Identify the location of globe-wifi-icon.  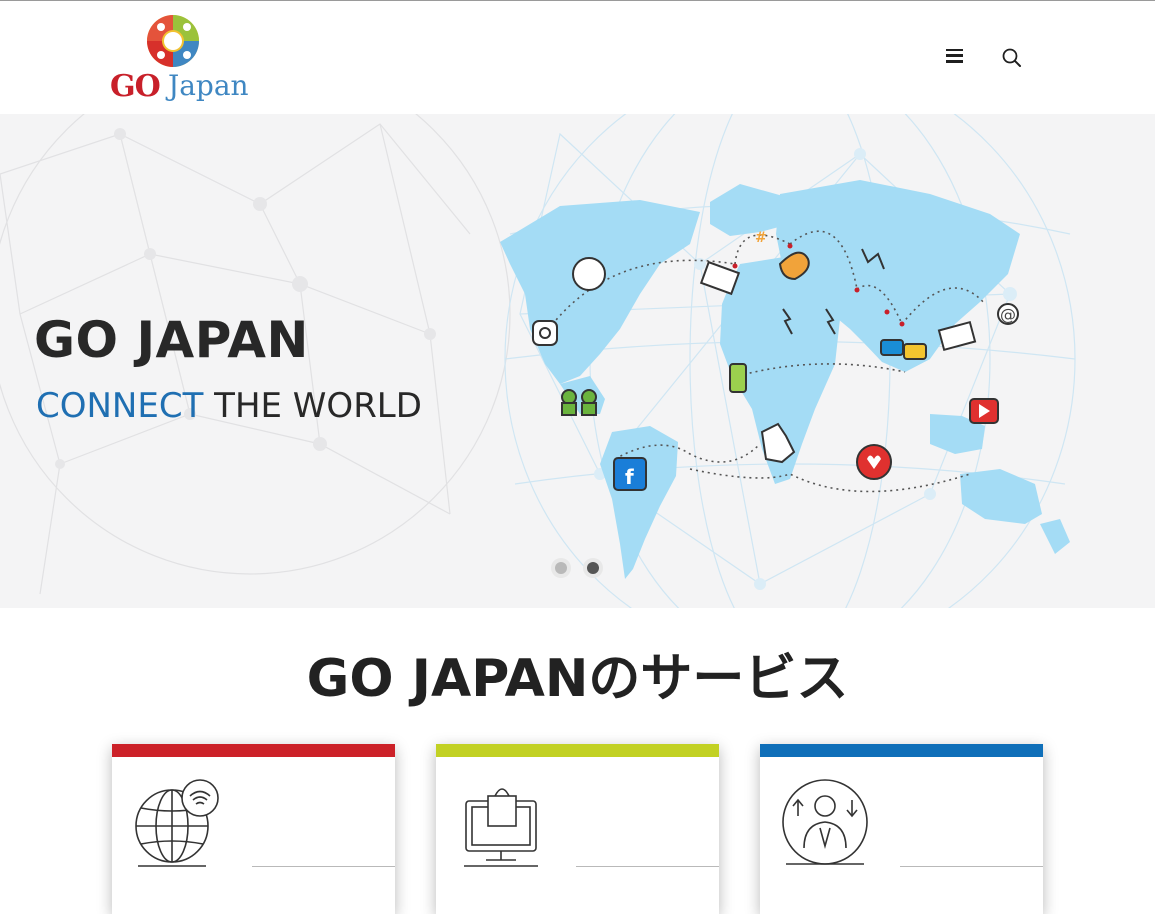
(177, 823).